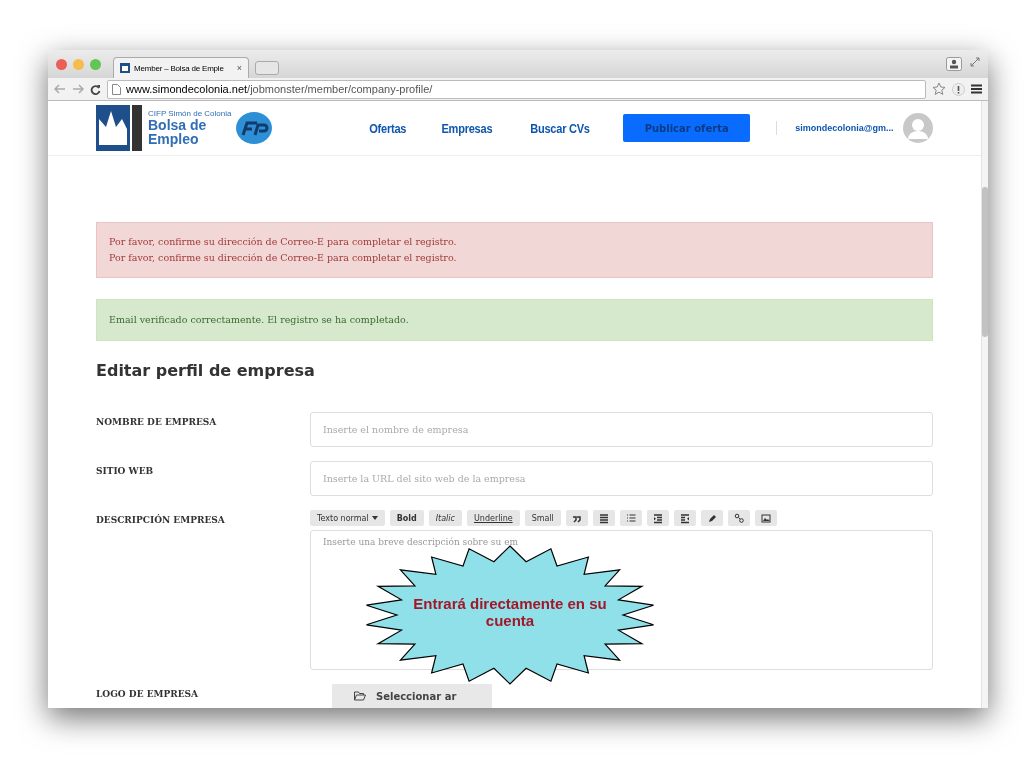  Describe the element at coordinates (161, 520) in the screenshot. I see `field-label: DESCRIPCIÓN EMPRESA` at that location.